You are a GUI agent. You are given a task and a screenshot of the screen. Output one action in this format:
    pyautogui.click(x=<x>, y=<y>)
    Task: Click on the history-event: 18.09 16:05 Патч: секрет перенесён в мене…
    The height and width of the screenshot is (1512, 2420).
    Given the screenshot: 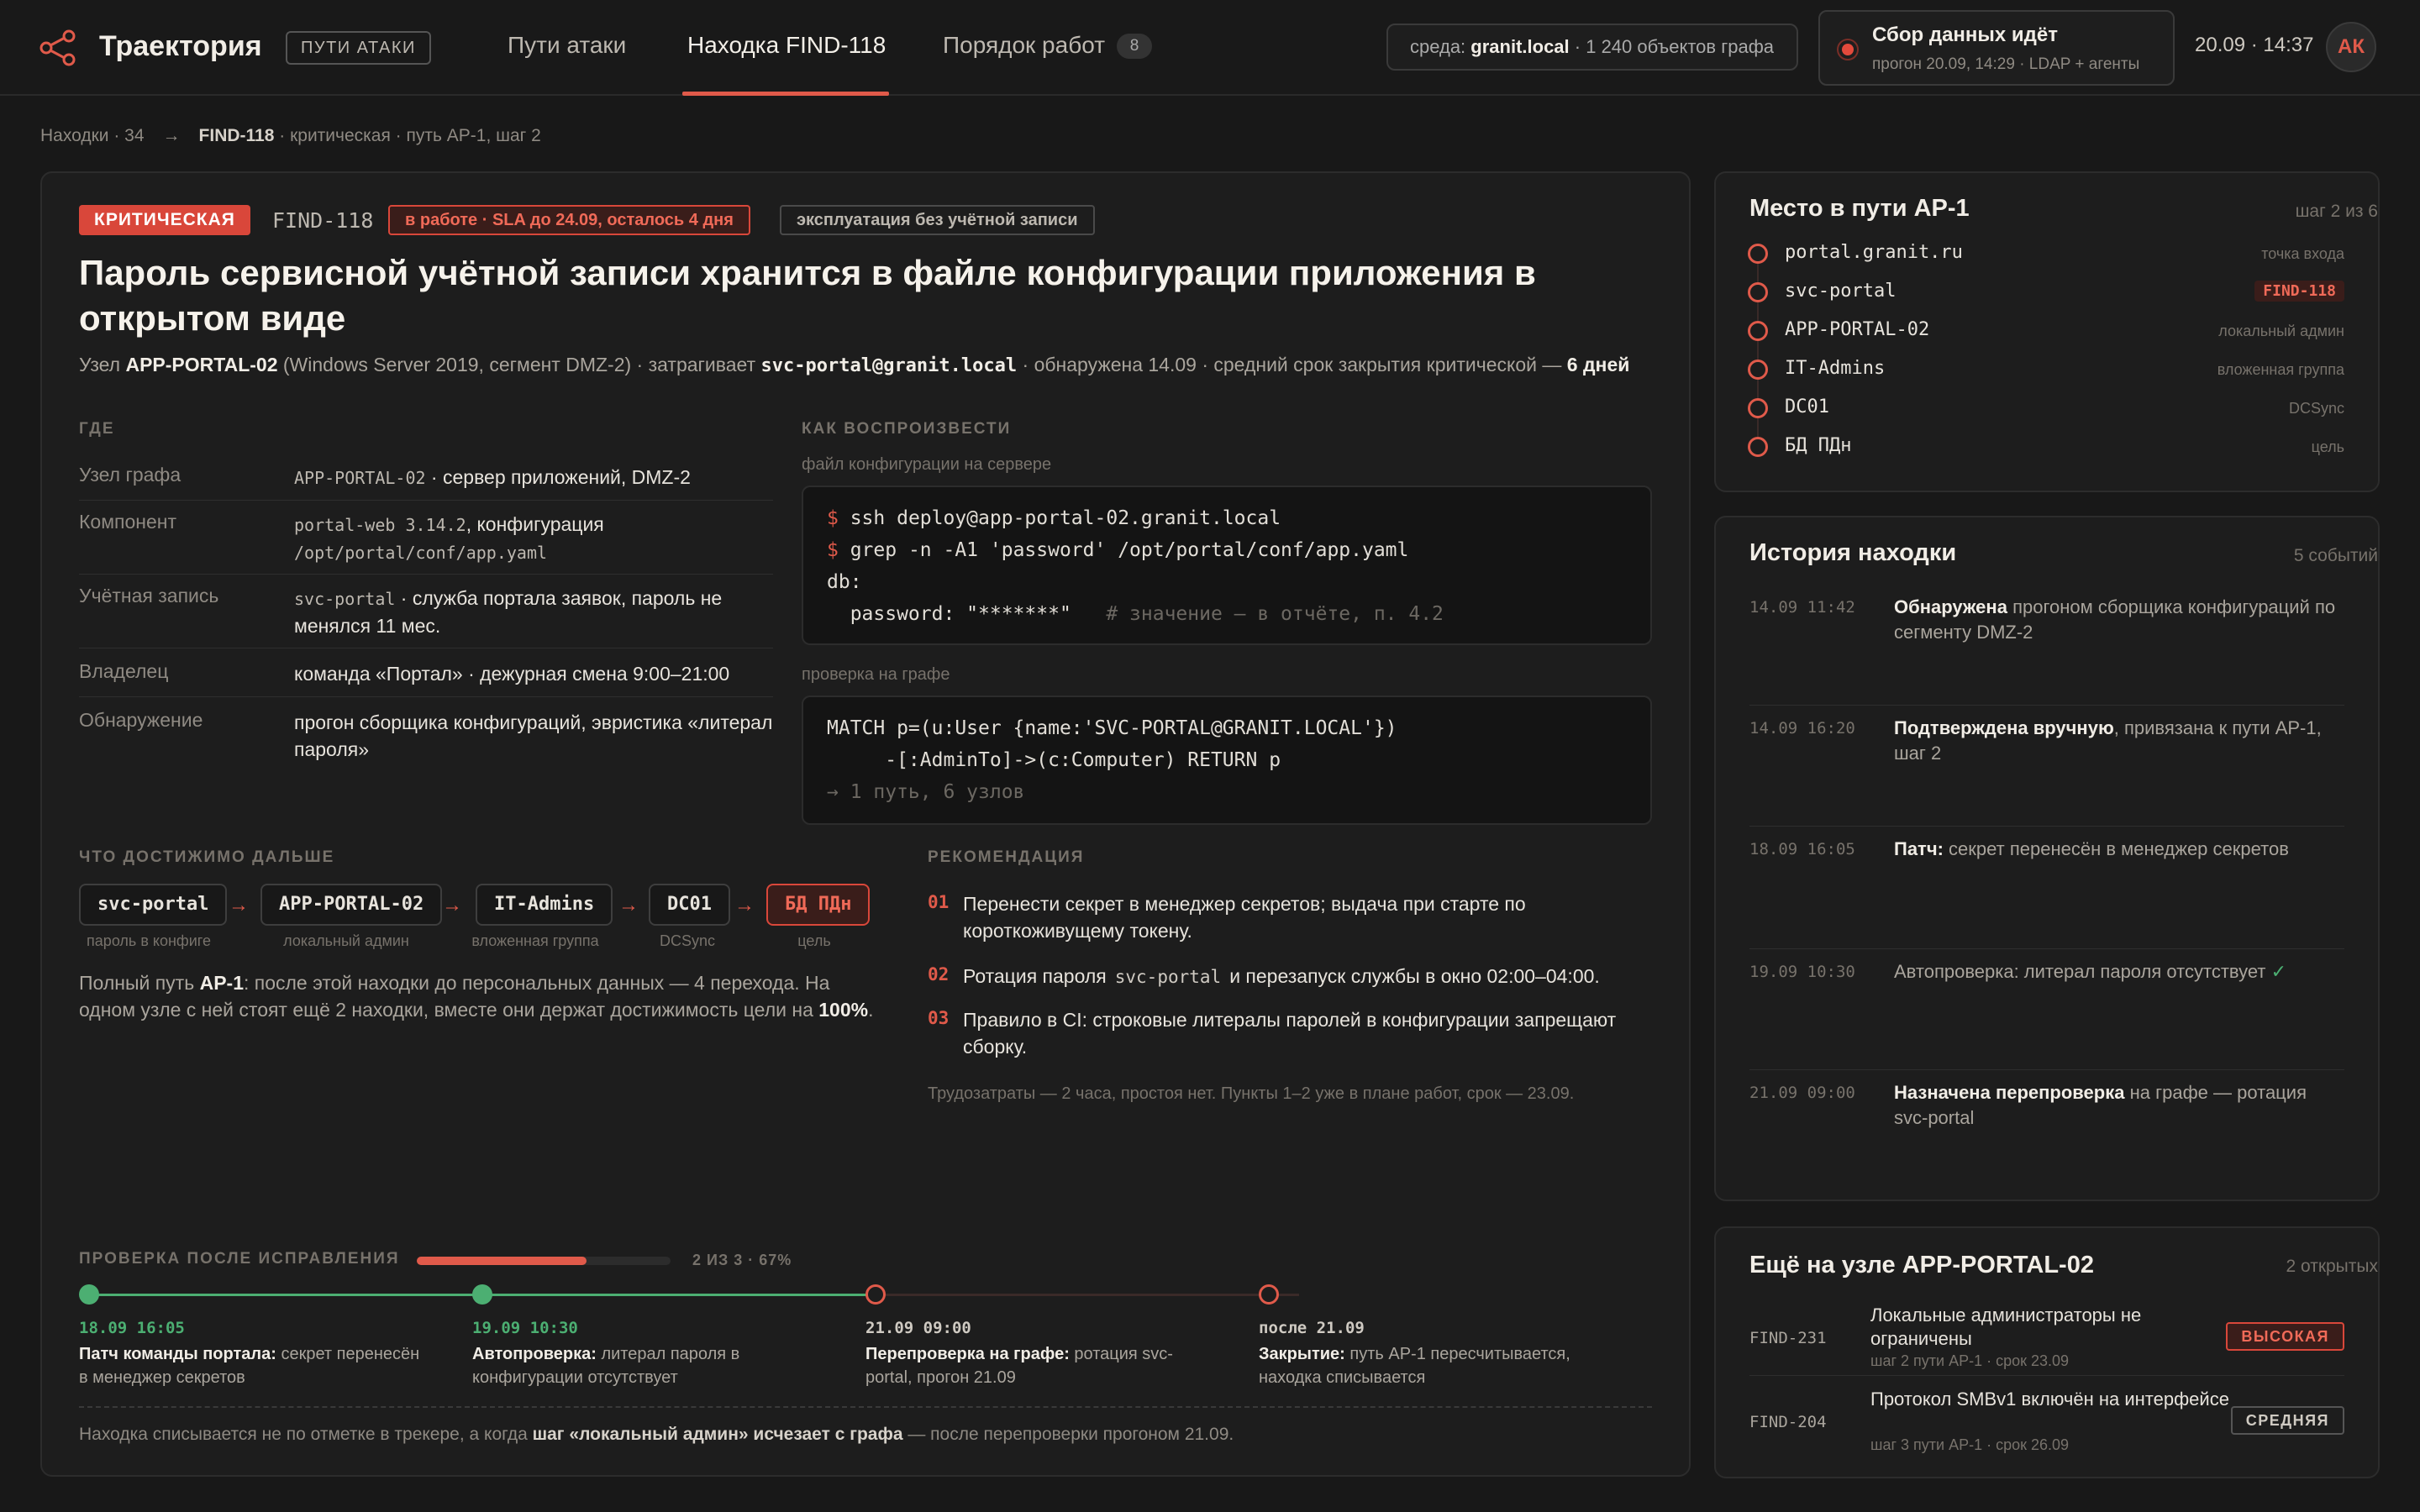 What is the action you would take?
    pyautogui.click(x=2046, y=893)
    